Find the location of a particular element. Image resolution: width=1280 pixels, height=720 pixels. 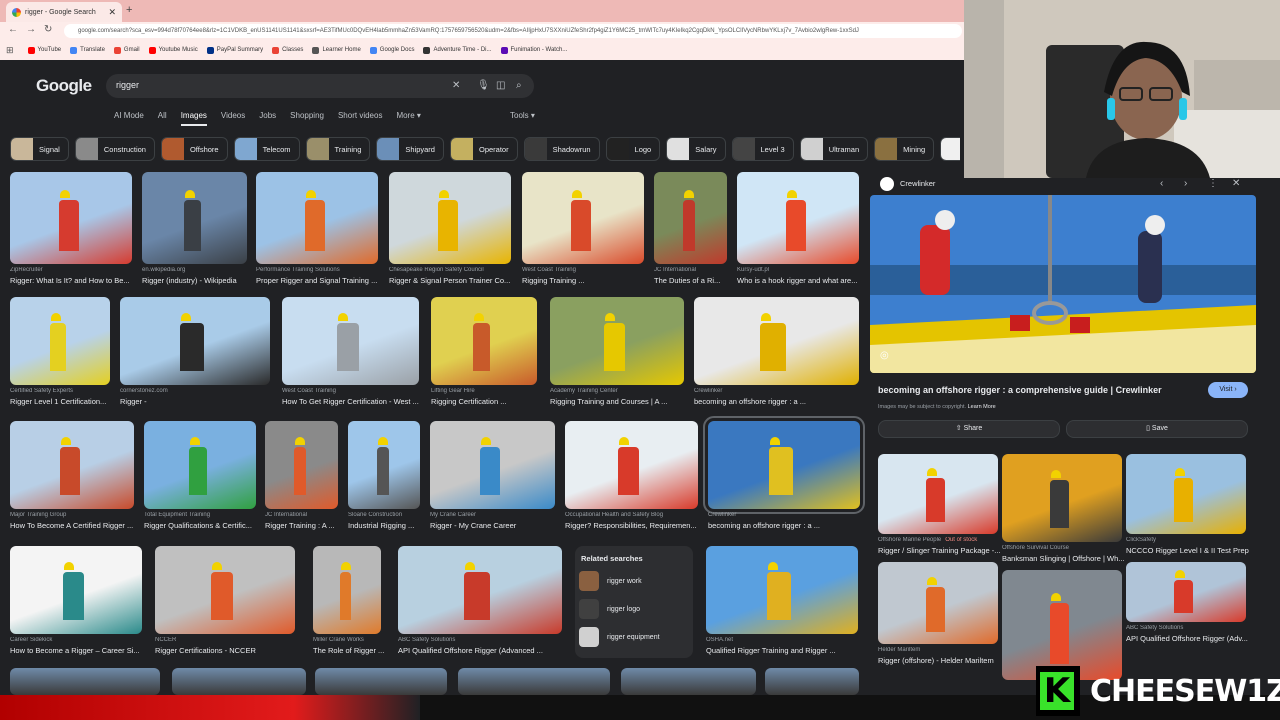

panel-related-source: Offshore Survival Course is located at coordinates (1062, 548).